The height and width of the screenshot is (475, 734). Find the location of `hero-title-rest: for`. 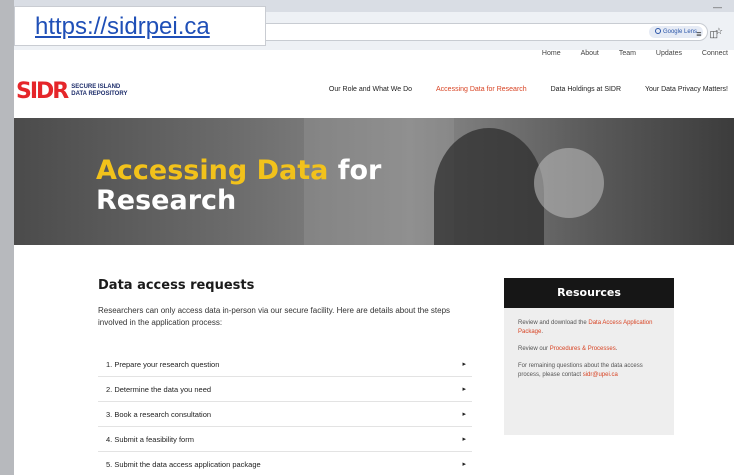

hero-title-rest: for is located at coordinates (355, 170).